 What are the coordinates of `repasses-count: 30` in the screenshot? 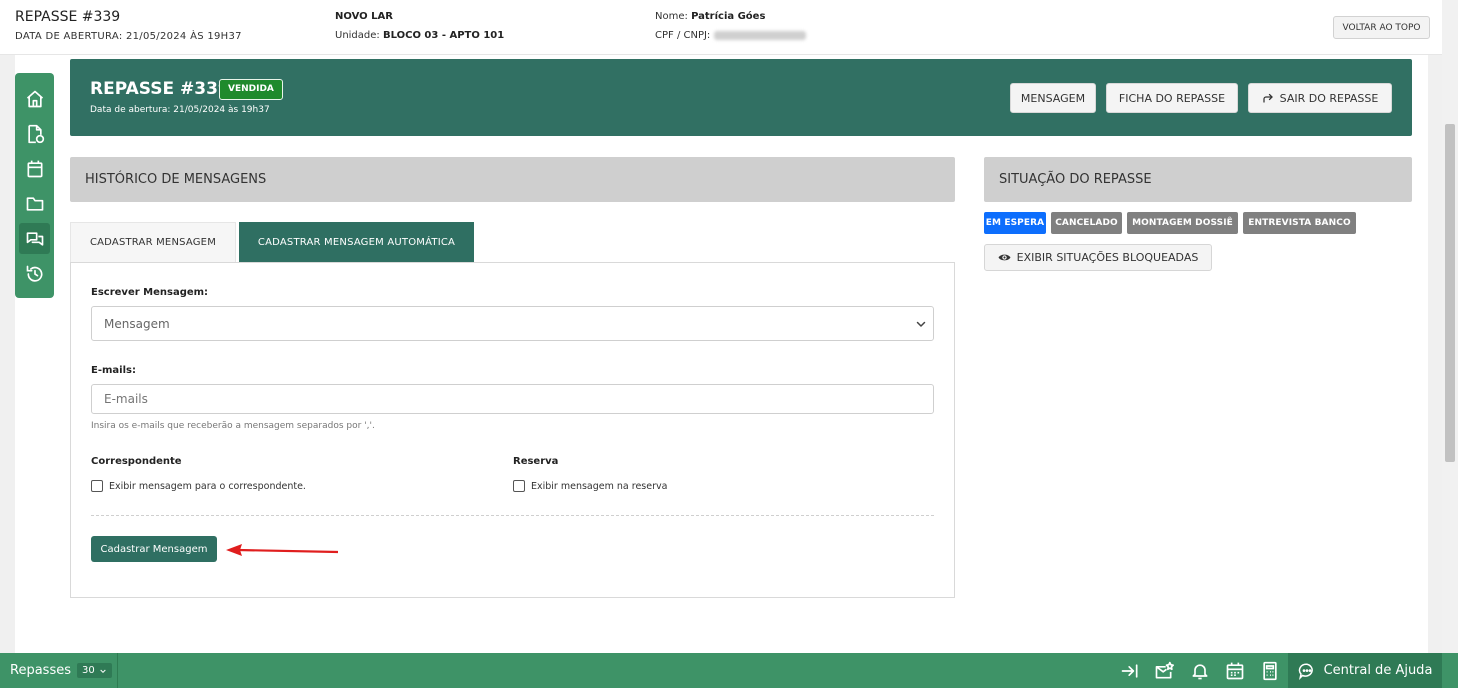 It's located at (88, 670).